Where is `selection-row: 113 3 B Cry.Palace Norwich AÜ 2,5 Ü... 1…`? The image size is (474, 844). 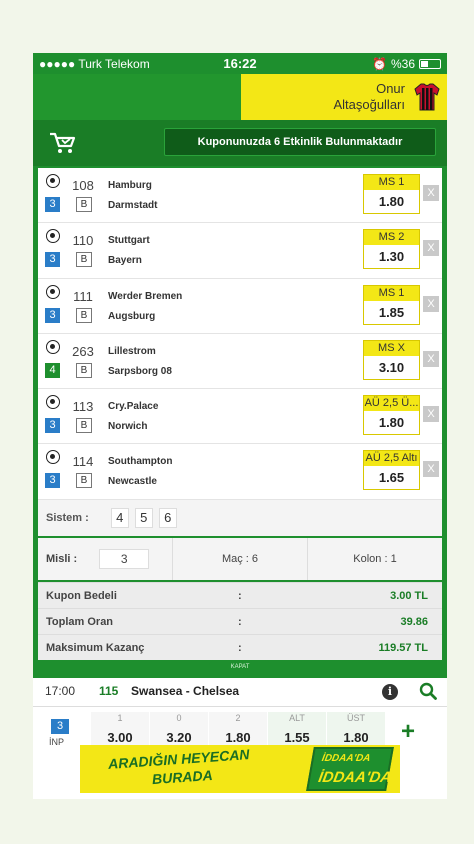
selection-row: 113 3 B Cry.Palace Norwich AÜ 2,5 Ü... 1… is located at coordinates (240, 417).